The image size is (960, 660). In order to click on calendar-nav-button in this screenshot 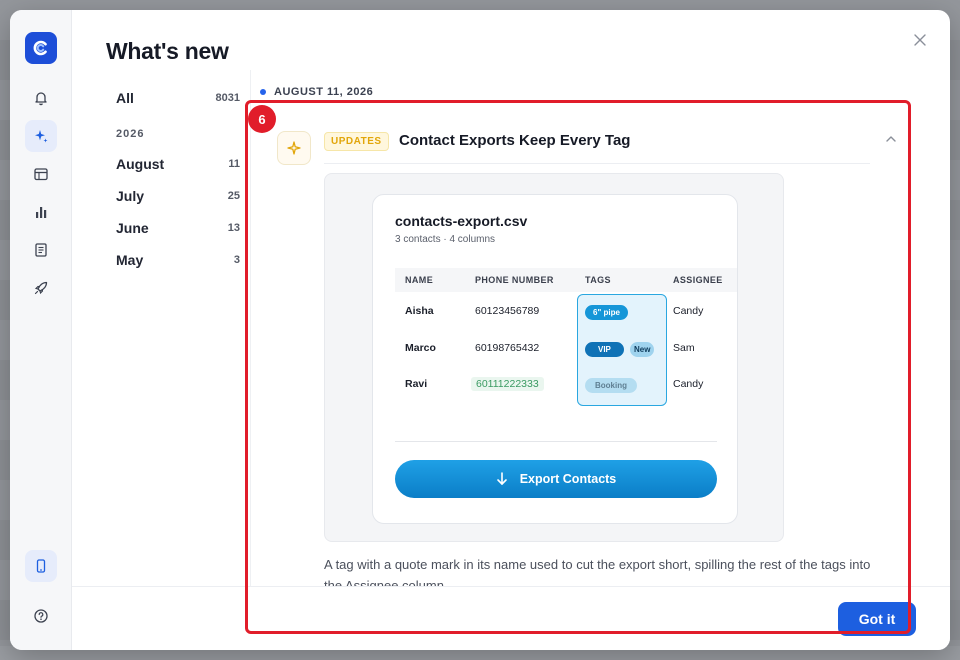, I will do `click(41, 174)`.